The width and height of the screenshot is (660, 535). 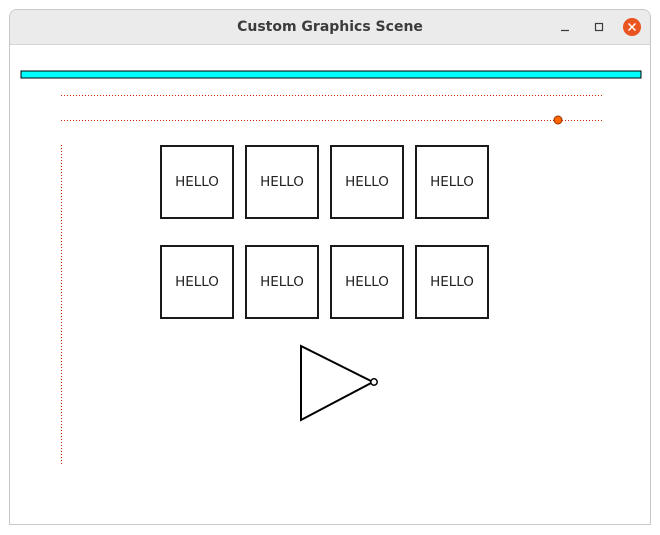 What do you see at coordinates (565, 30) in the screenshot?
I see `minimize-icon` at bounding box center [565, 30].